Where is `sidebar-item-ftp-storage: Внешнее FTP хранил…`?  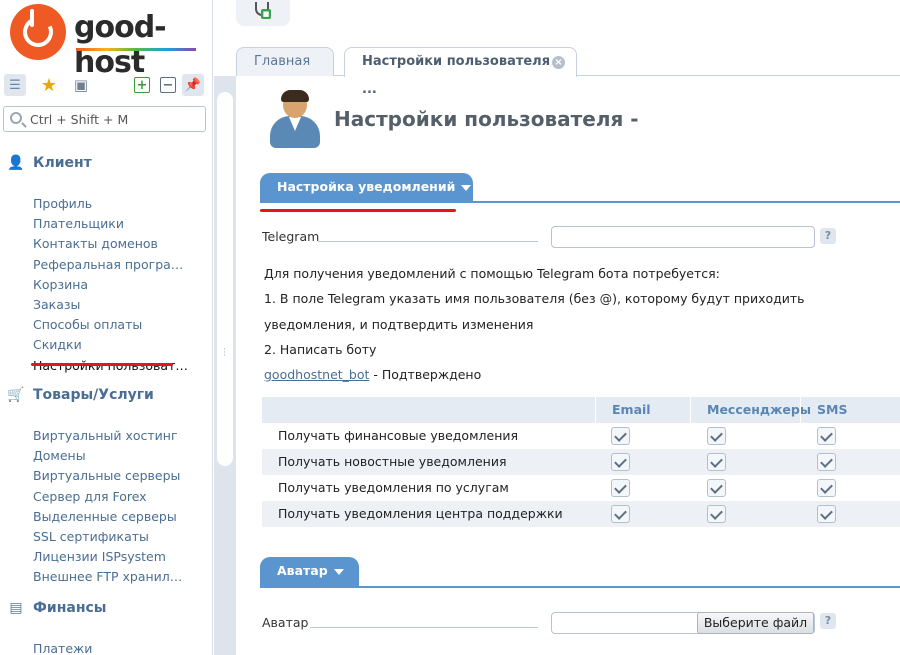 sidebar-item-ftp-storage: Внешнее FTP хранил… is located at coordinates (106, 577).